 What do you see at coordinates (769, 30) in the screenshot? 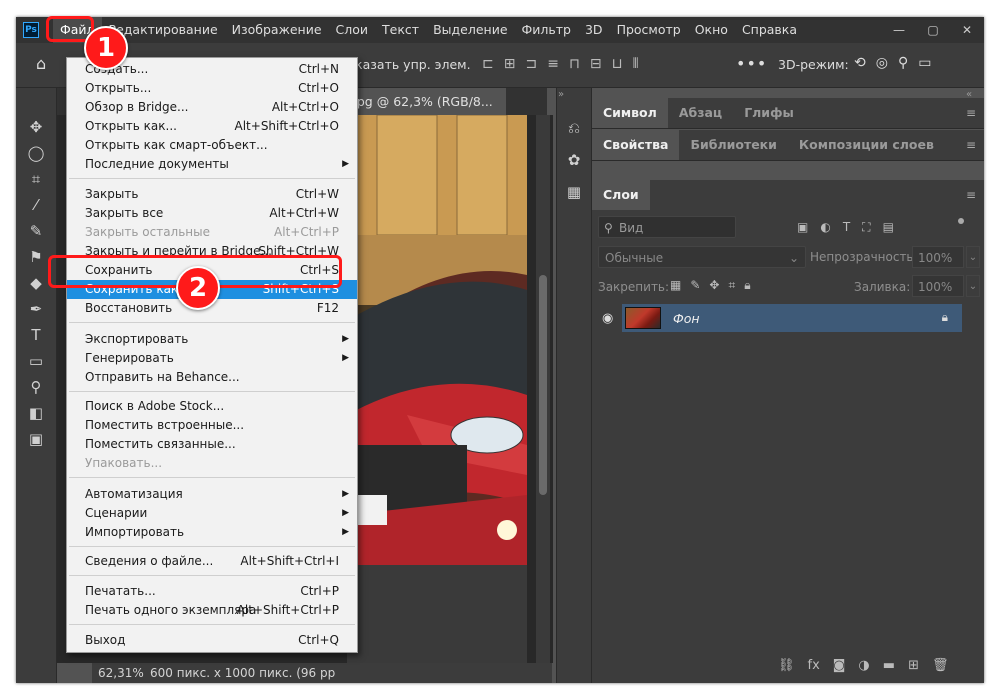
I see `menu-help: Справка` at bounding box center [769, 30].